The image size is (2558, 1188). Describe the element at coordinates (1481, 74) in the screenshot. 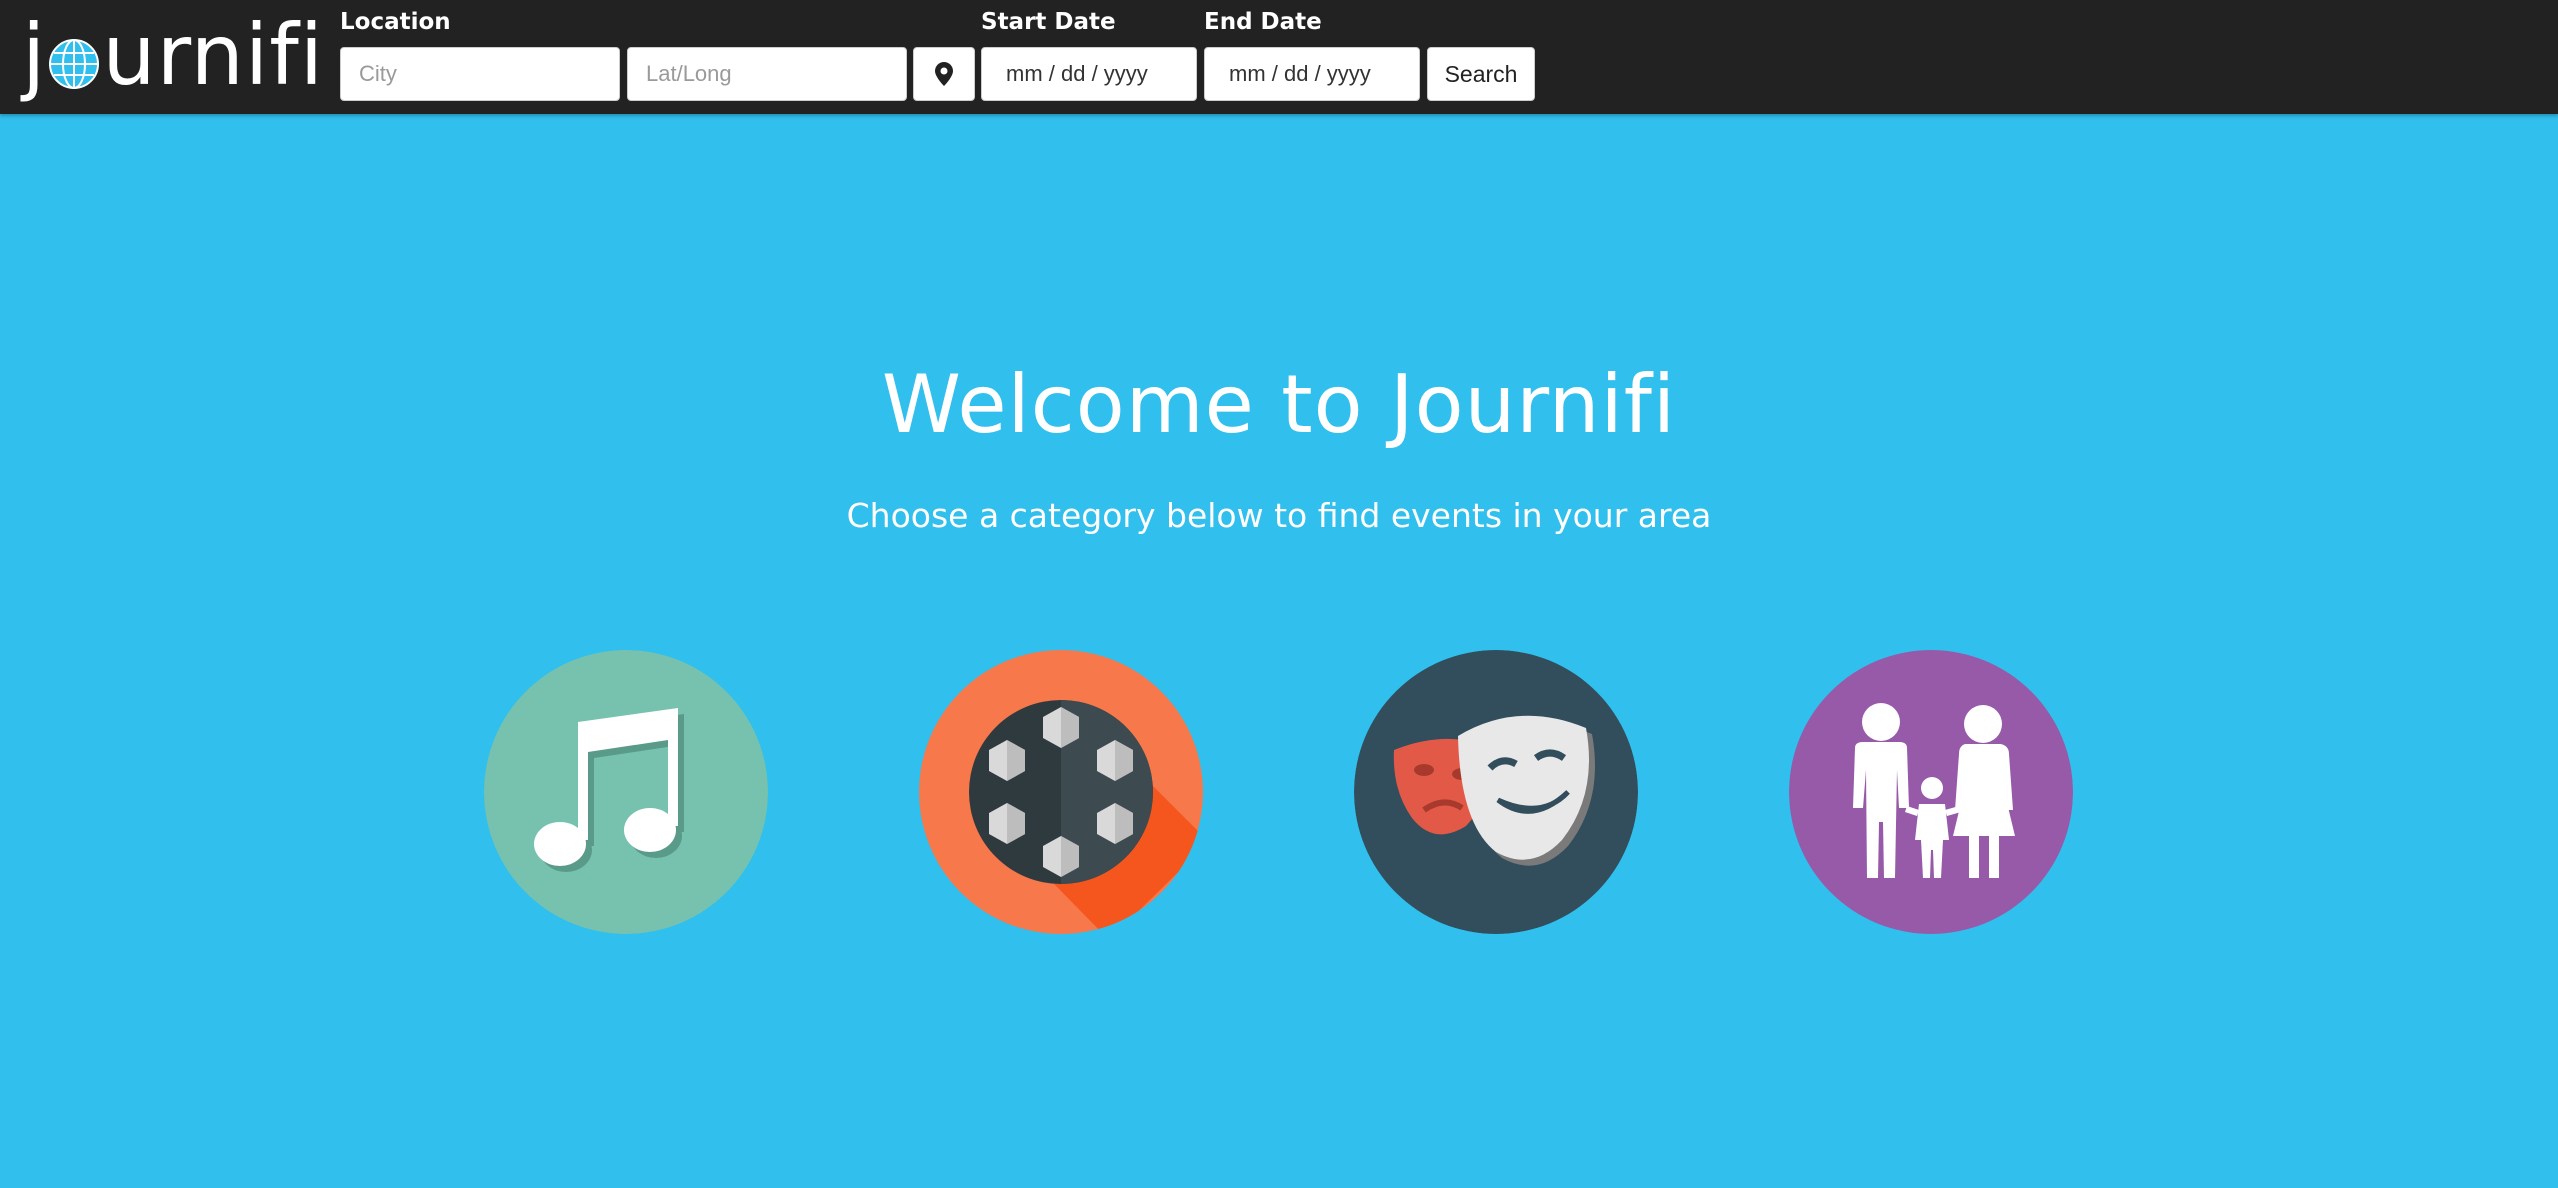

I see `search-button: Search` at that location.